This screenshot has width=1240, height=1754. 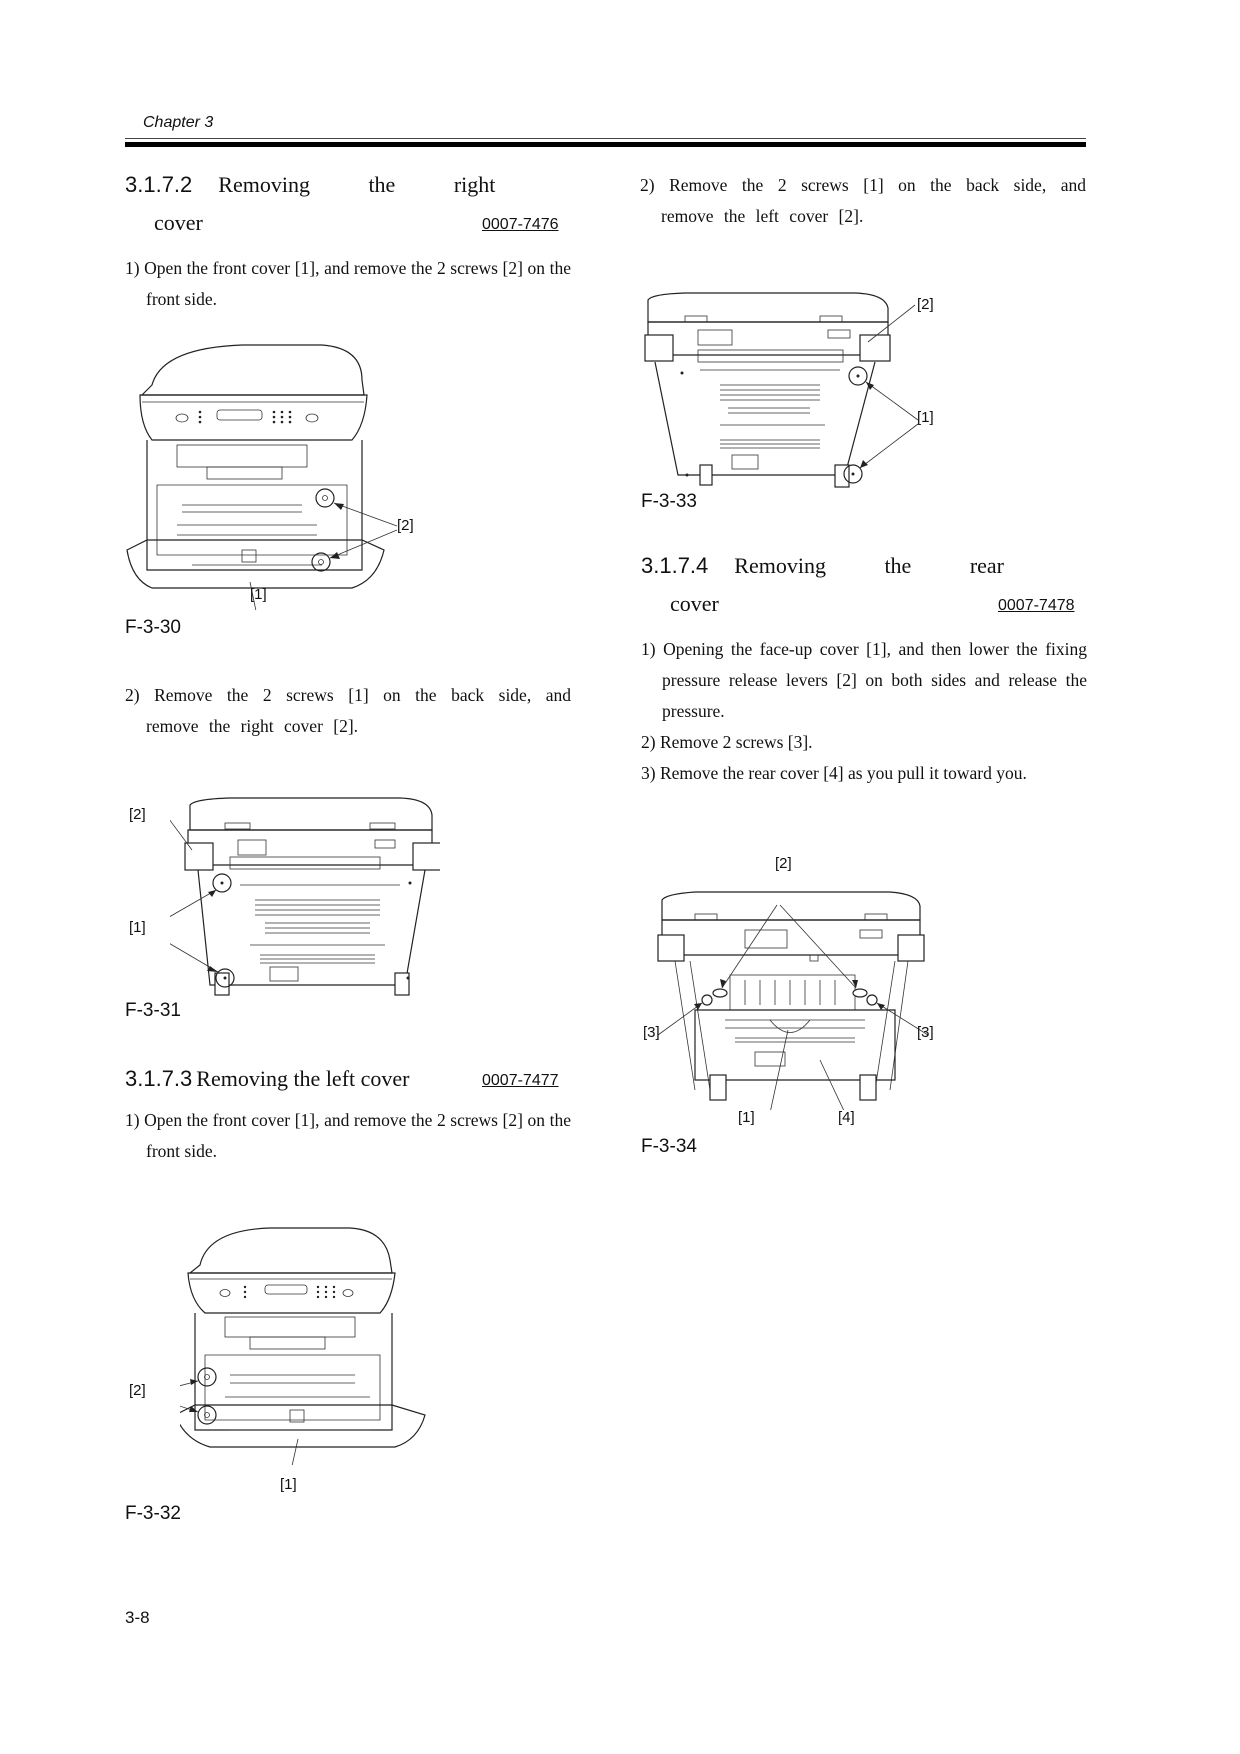 I want to click on figure-caption: F-3-34, so click(x=669, y=1146).